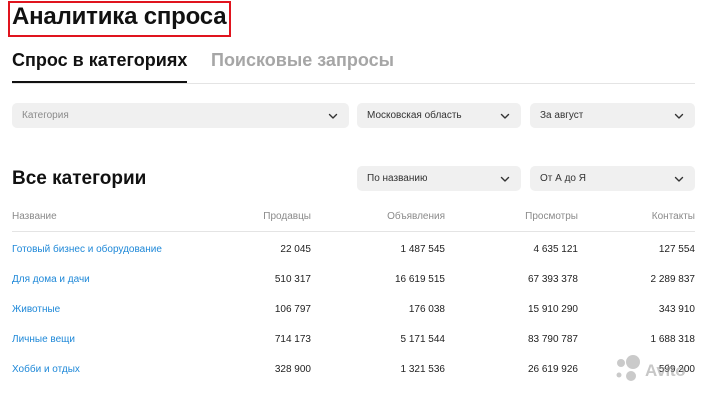 Image resolution: width=720 pixels, height=397 pixels. What do you see at coordinates (612, 115) in the screenshot?
I see `period-select: За август` at bounding box center [612, 115].